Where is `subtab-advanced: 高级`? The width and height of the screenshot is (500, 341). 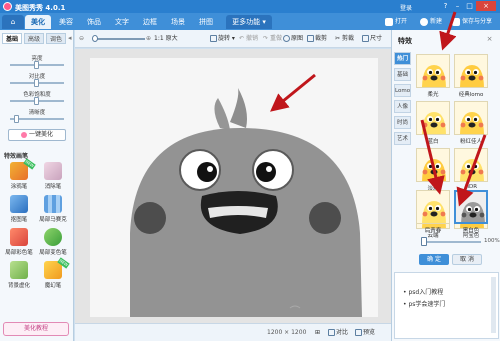 subtab-advanced: 高级 is located at coordinates (34, 38).